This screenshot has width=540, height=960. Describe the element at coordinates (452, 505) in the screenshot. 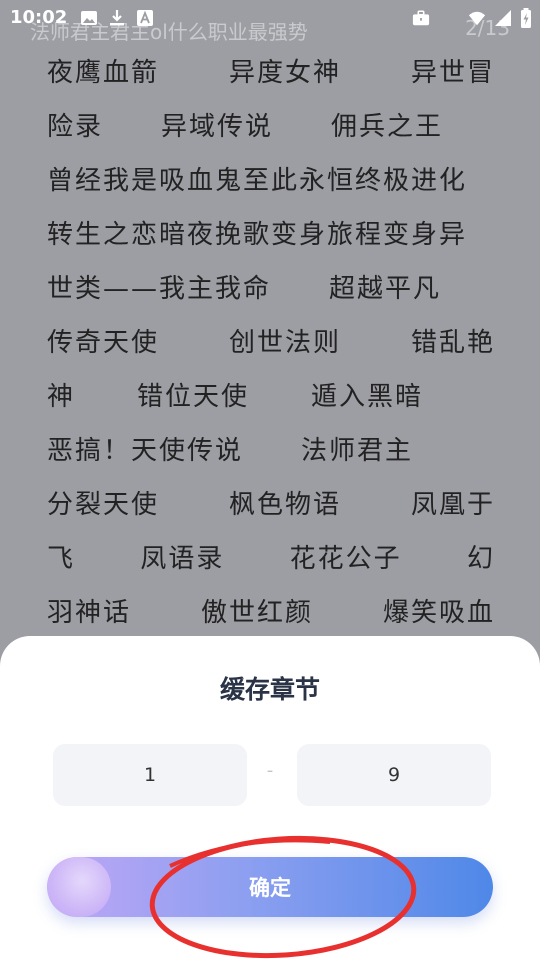

I see `text-segment: 凤凰于` at that location.